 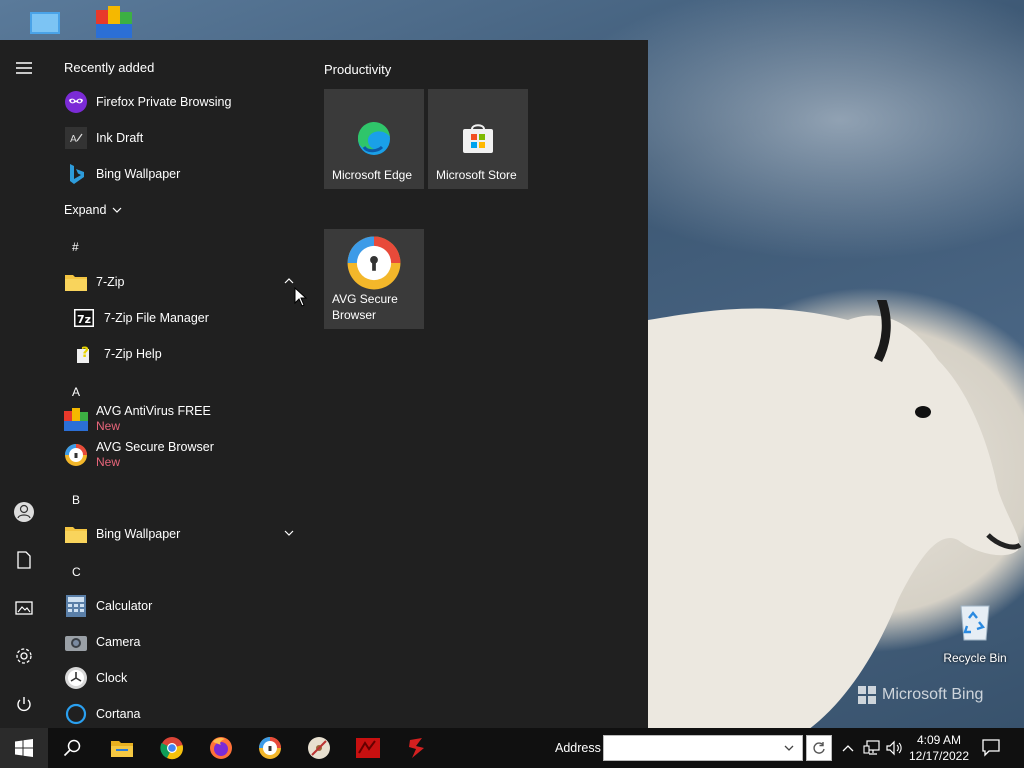 I want to click on app-avg-secure-browser: AVG Secure Browser New, so click(x=184, y=455).